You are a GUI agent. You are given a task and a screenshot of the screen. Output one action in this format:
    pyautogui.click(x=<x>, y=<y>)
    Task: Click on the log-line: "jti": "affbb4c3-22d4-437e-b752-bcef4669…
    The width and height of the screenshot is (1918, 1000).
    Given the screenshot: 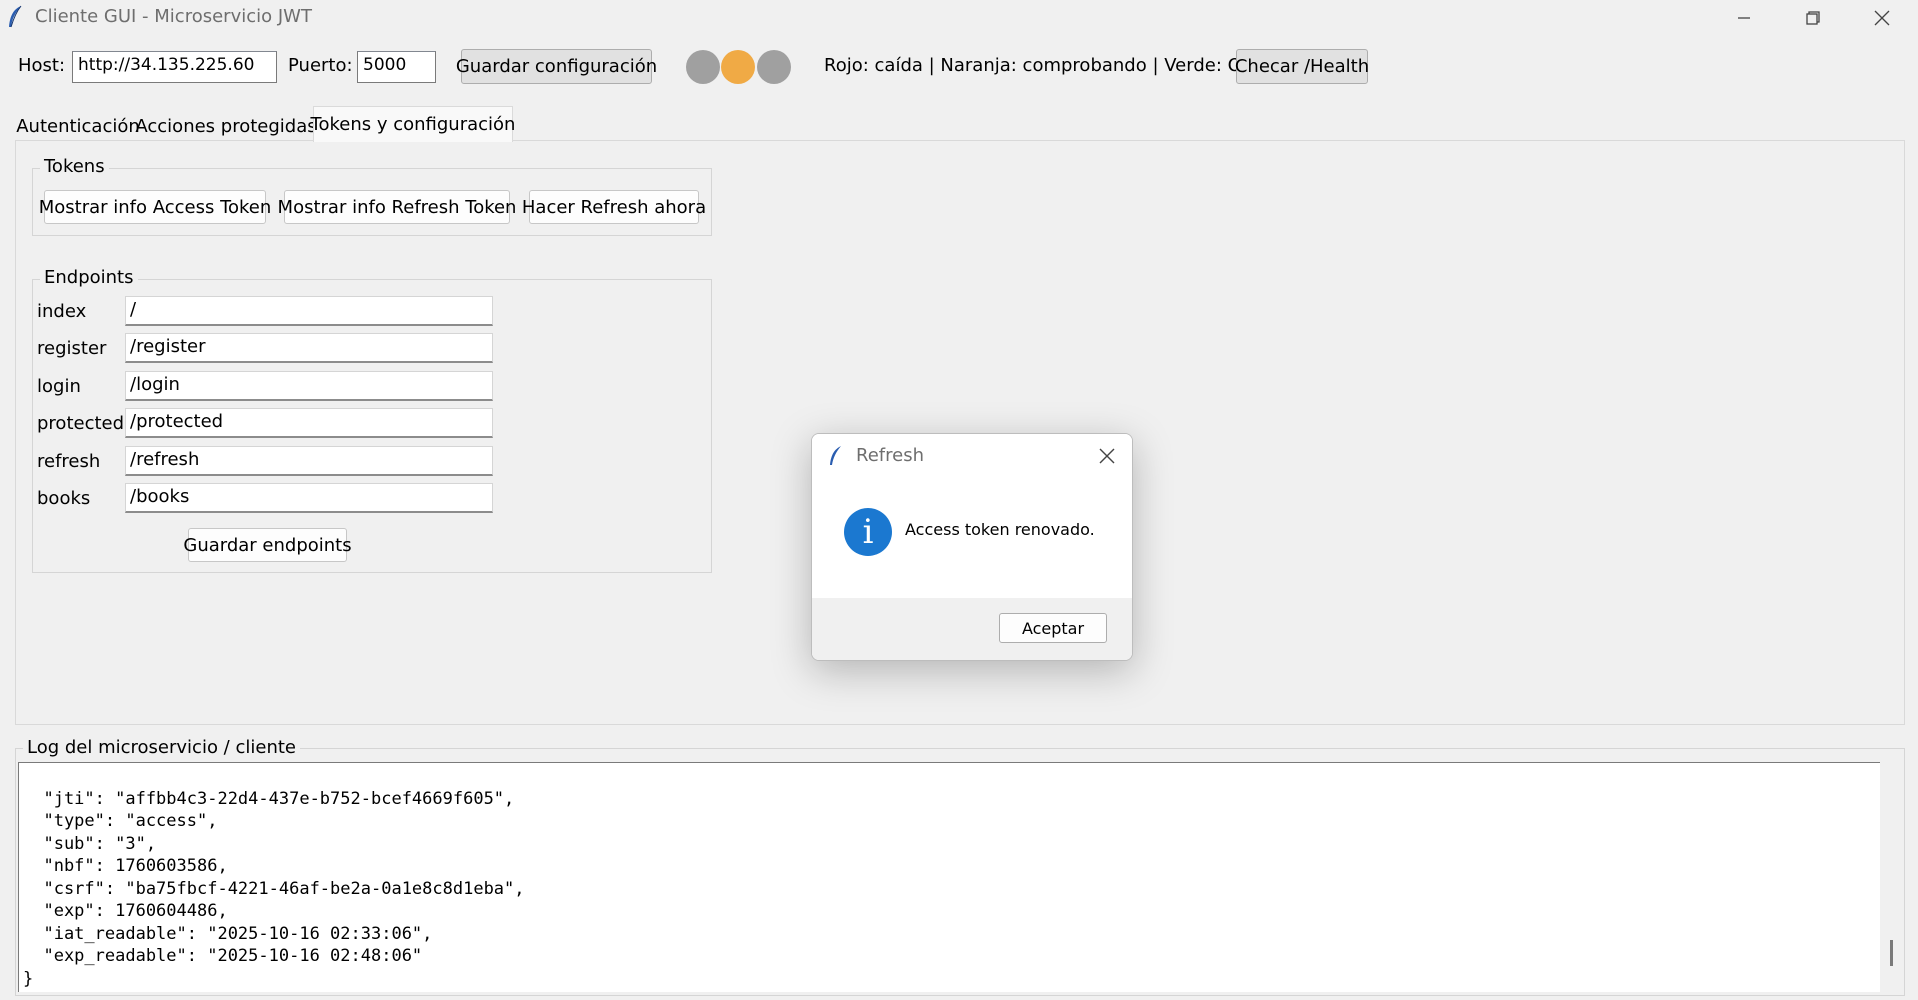 What is the action you would take?
    pyautogui.click(x=269, y=798)
    